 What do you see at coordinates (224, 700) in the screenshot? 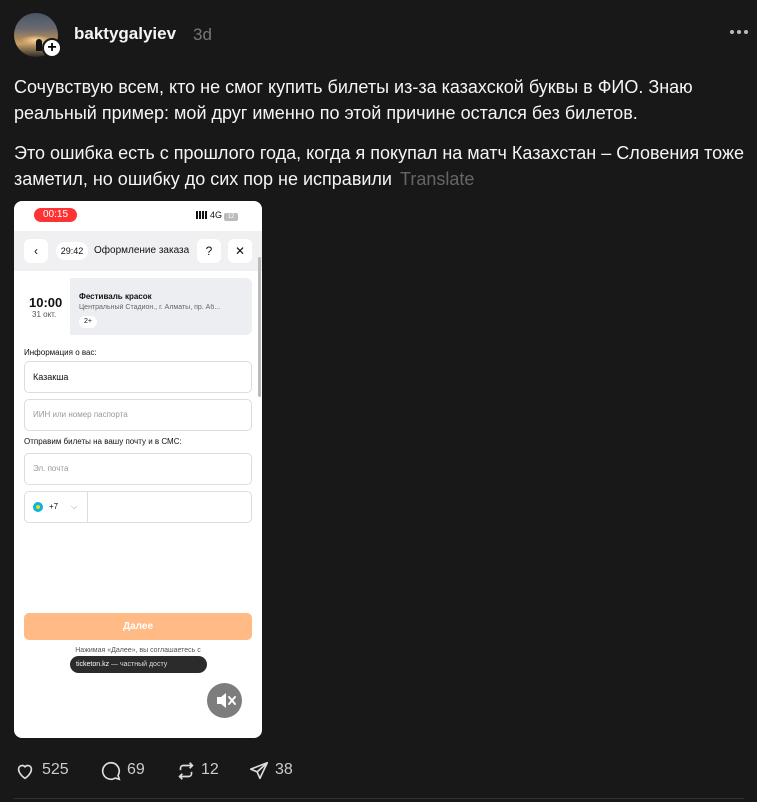
I see `mute-icon` at bounding box center [224, 700].